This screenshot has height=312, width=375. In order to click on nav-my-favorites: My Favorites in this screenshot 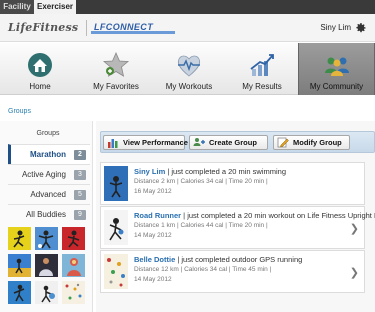, I will do `click(116, 69)`.